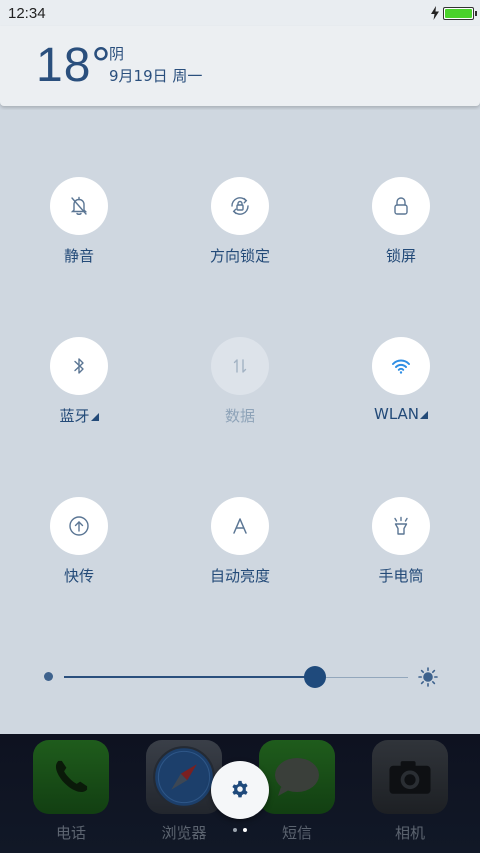  Describe the element at coordinates (74, 65) in the screenshot. I see `weather-temperature: 18°` at that location.